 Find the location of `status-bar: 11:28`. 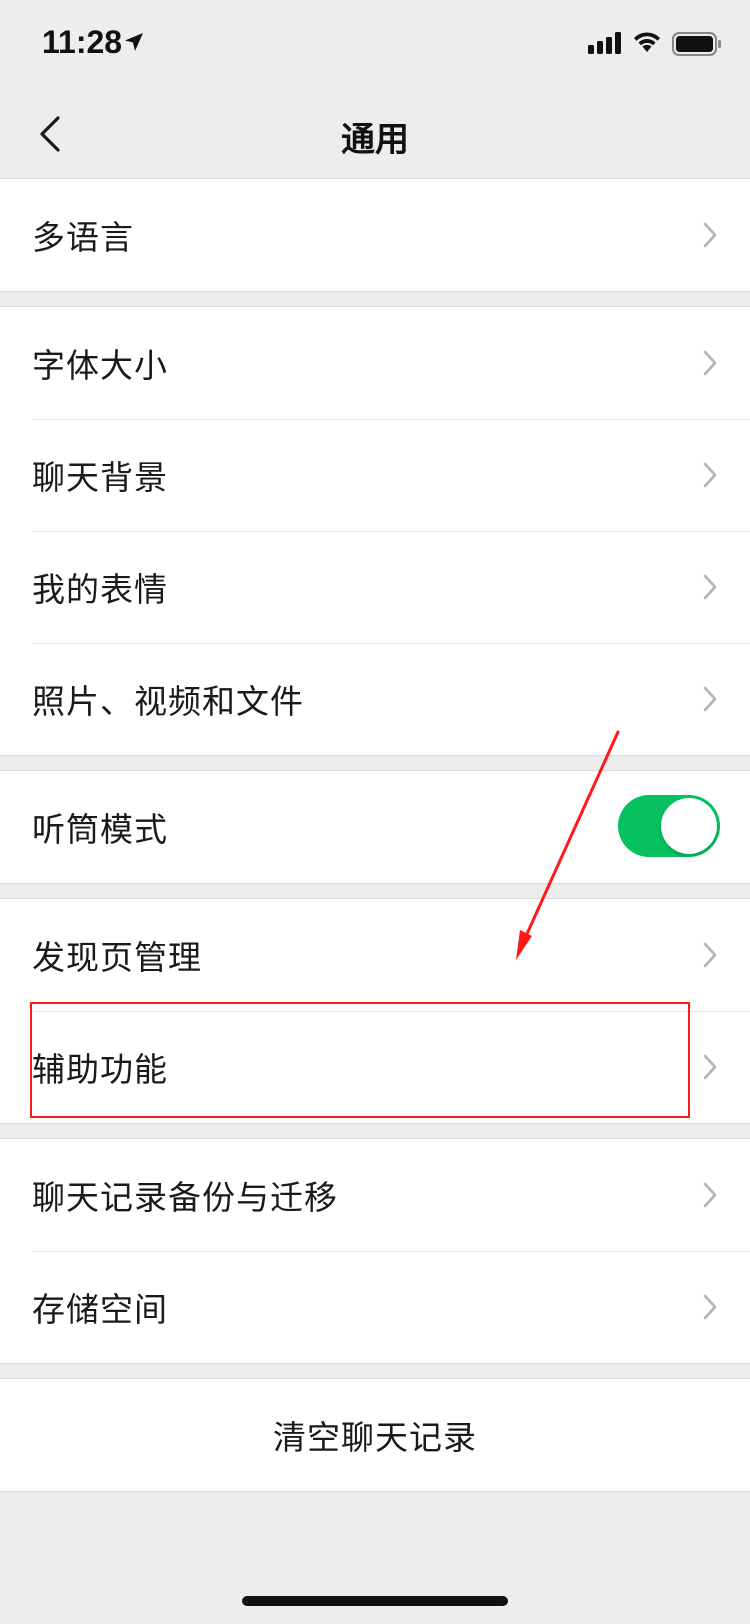

status-bar: 11:28 is located at coordinates (375, 45).